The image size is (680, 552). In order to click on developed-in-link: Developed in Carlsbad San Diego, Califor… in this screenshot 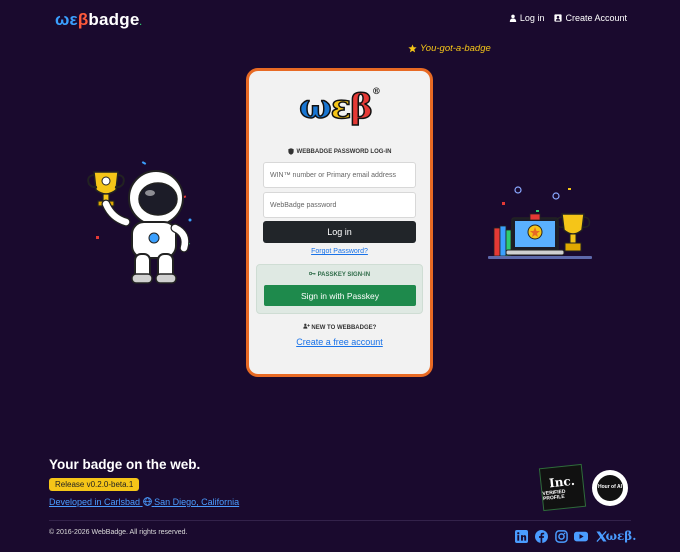, I will do `click(144, 502)`.